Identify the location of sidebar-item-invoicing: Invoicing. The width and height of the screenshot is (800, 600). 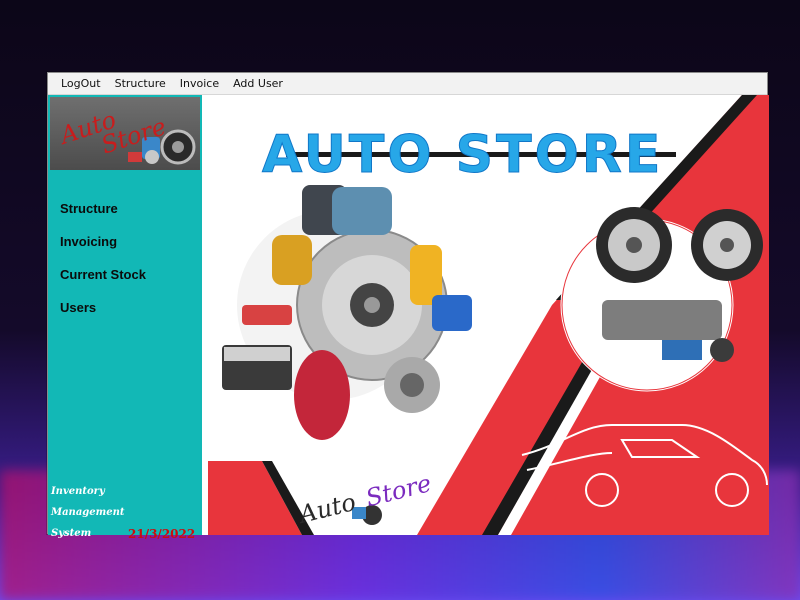
(103, 241).